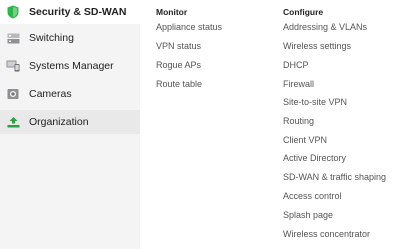 Image resolution: width=400 pixels, height=249 pixels. I want to click on sidebar-item-label: Organization, so click(59, 122).